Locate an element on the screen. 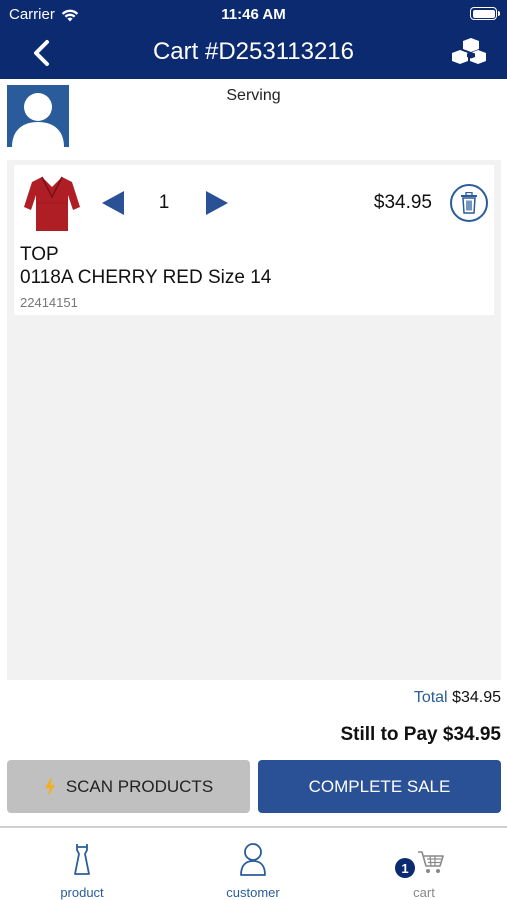  tab-customer: customer is located at coordinates (253, 870).